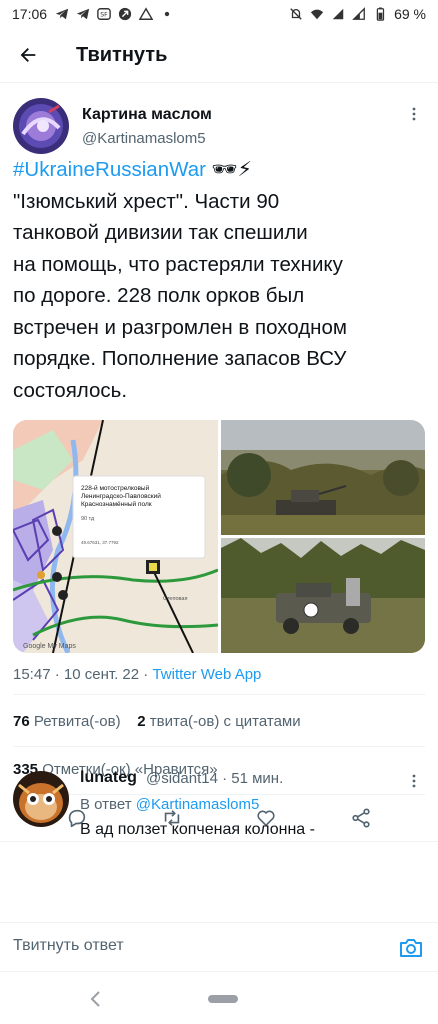 This screenshot has height=1024, width=438. Describe the element at coordinates (41, 126) in the screenshot. I see `author-avatar` at that location.